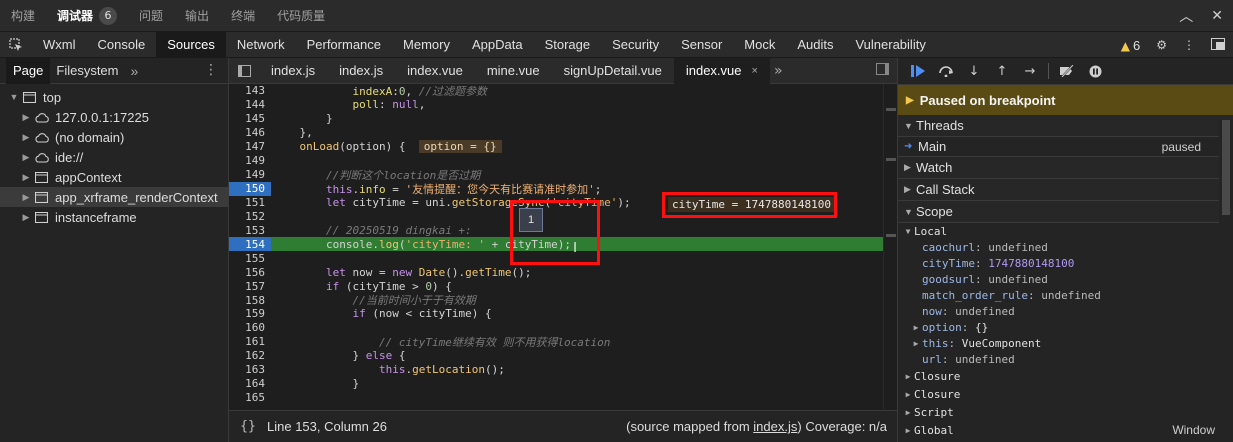 The height and width of the screenshot is (442, 1233). What do you see at coordinates (250, 356) in the screenshot?
I see `line-number: 162` at bounding box center [250, 356].